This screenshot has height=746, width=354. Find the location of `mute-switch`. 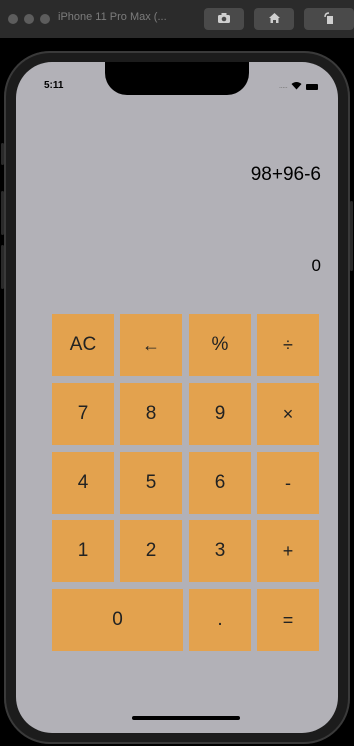

mute-switch is located at coordinates (2, 154).